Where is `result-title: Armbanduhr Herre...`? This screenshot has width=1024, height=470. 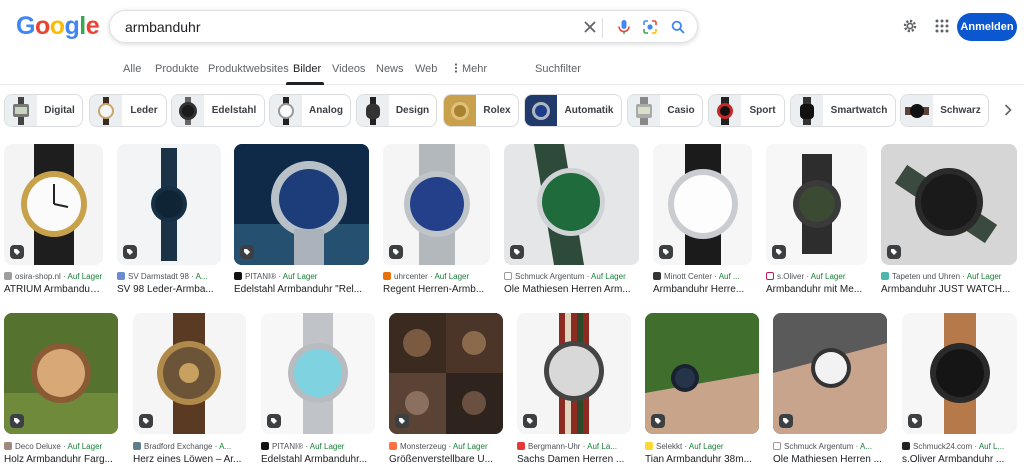
result-title: Armbanduhr Herre... is located at coordinates (702, 289).